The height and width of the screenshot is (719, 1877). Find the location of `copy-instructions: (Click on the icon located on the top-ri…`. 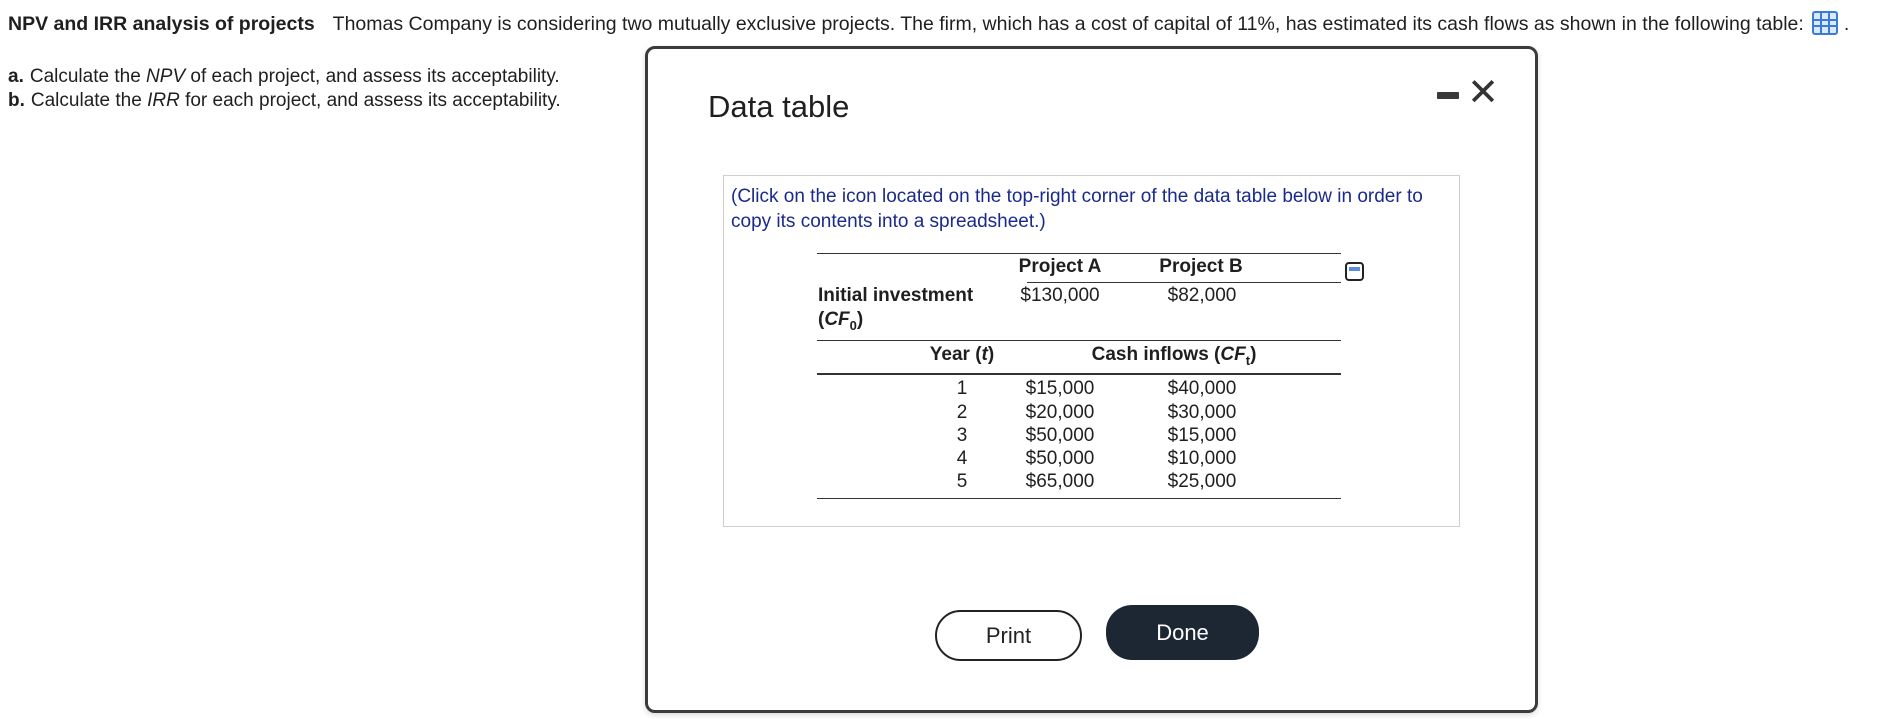

copy-instructions: (Click on the icon located on the top-ri… is located at coordinates (1077, 209).